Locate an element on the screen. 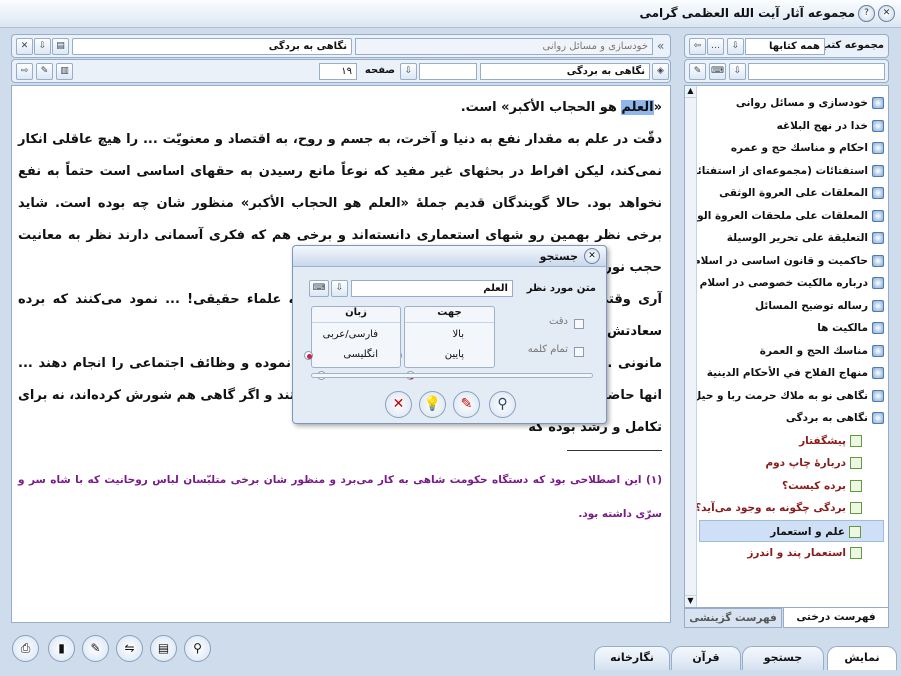 The height and width of the screenshot is (676, 901). tree-item: خودسازی و مسائل روانی is located at coordinates (791, 103).